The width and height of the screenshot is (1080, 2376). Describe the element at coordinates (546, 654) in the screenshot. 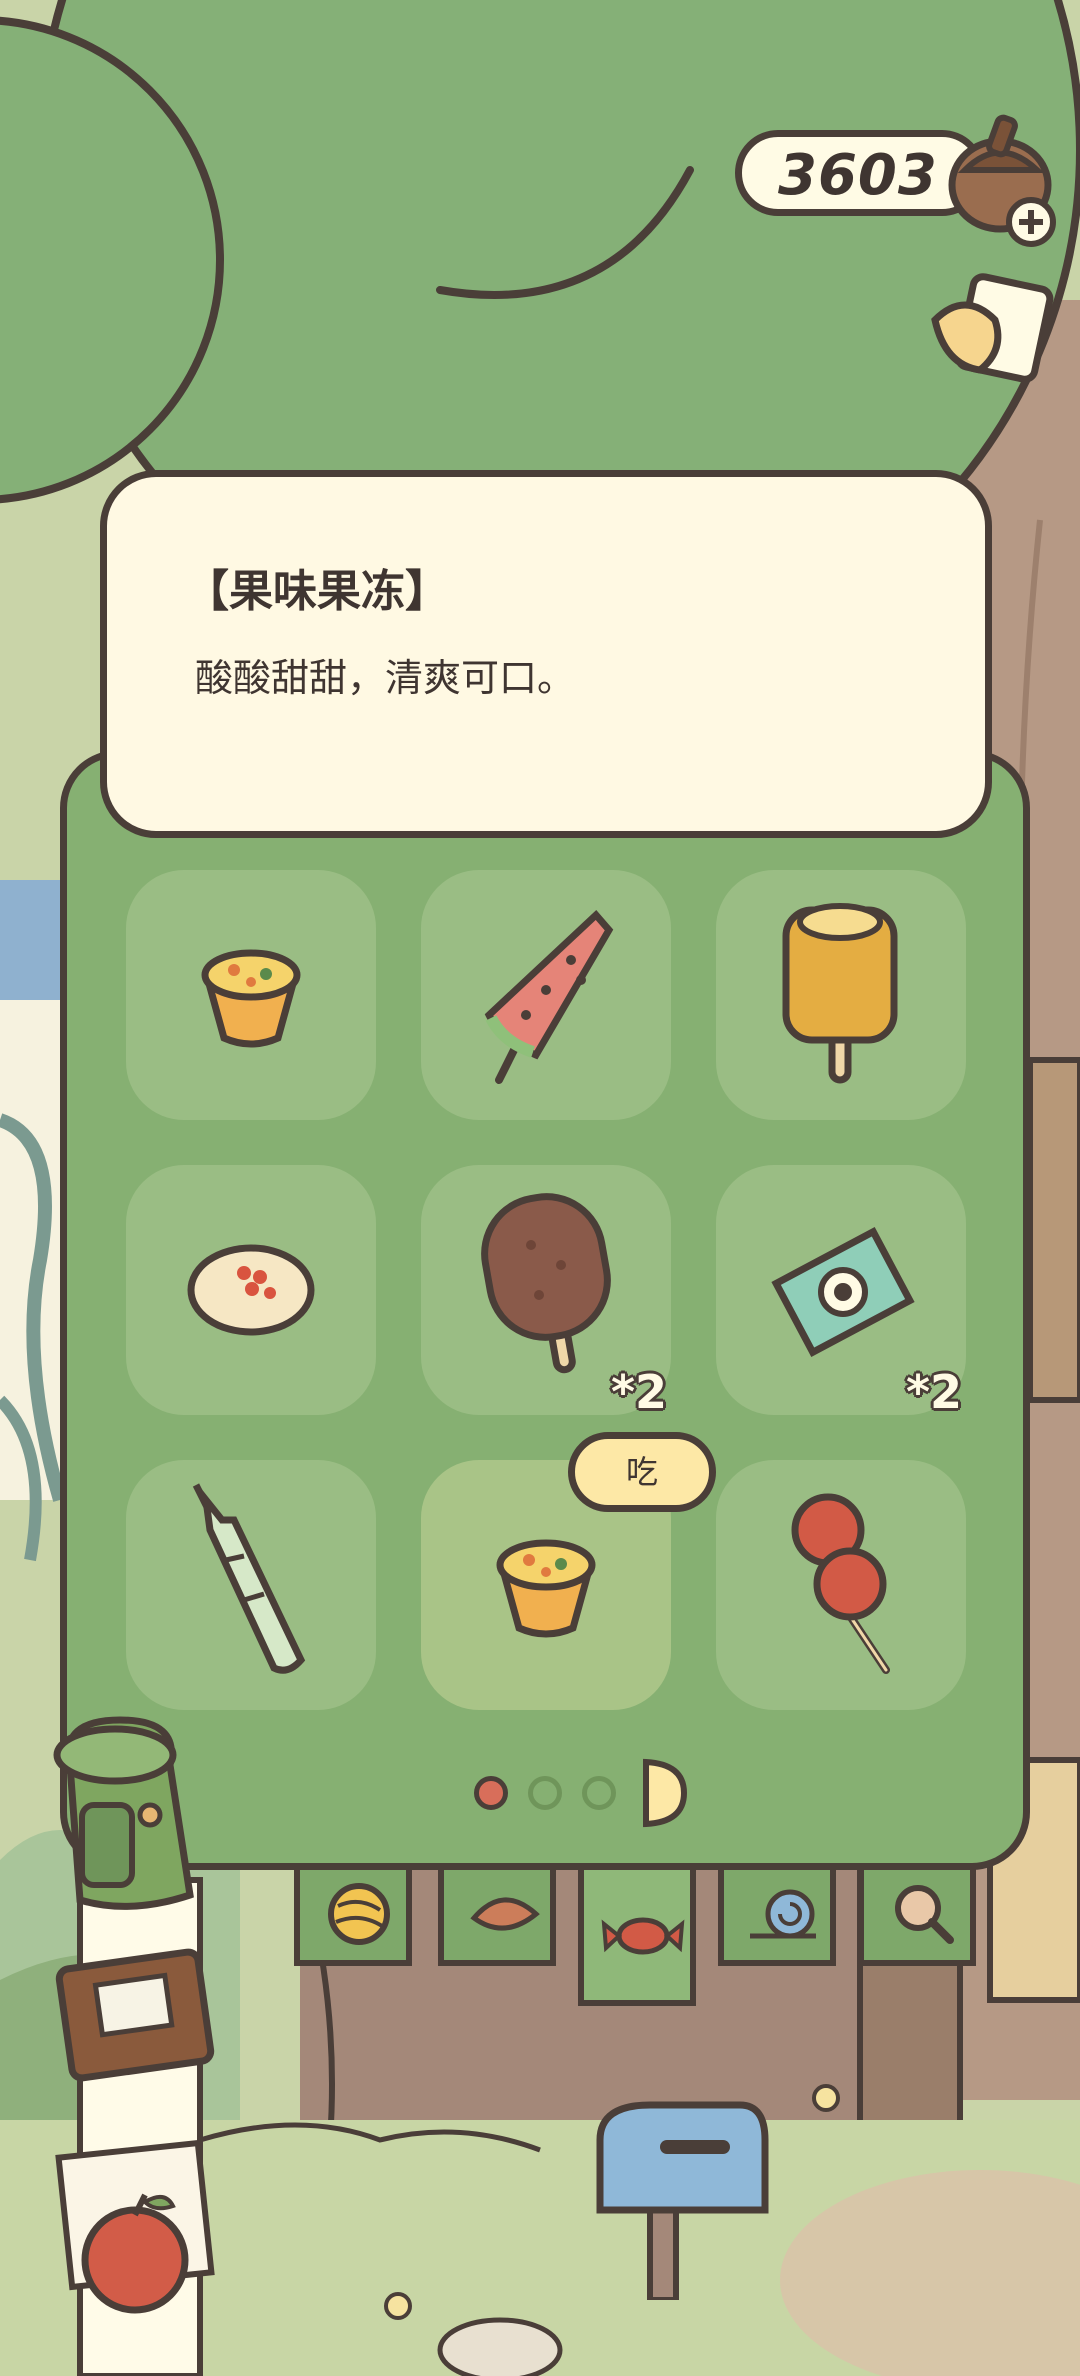

I see `item-detail-card: 【果味果冻】 酸酸甜甜，清爽可口。` at that location.